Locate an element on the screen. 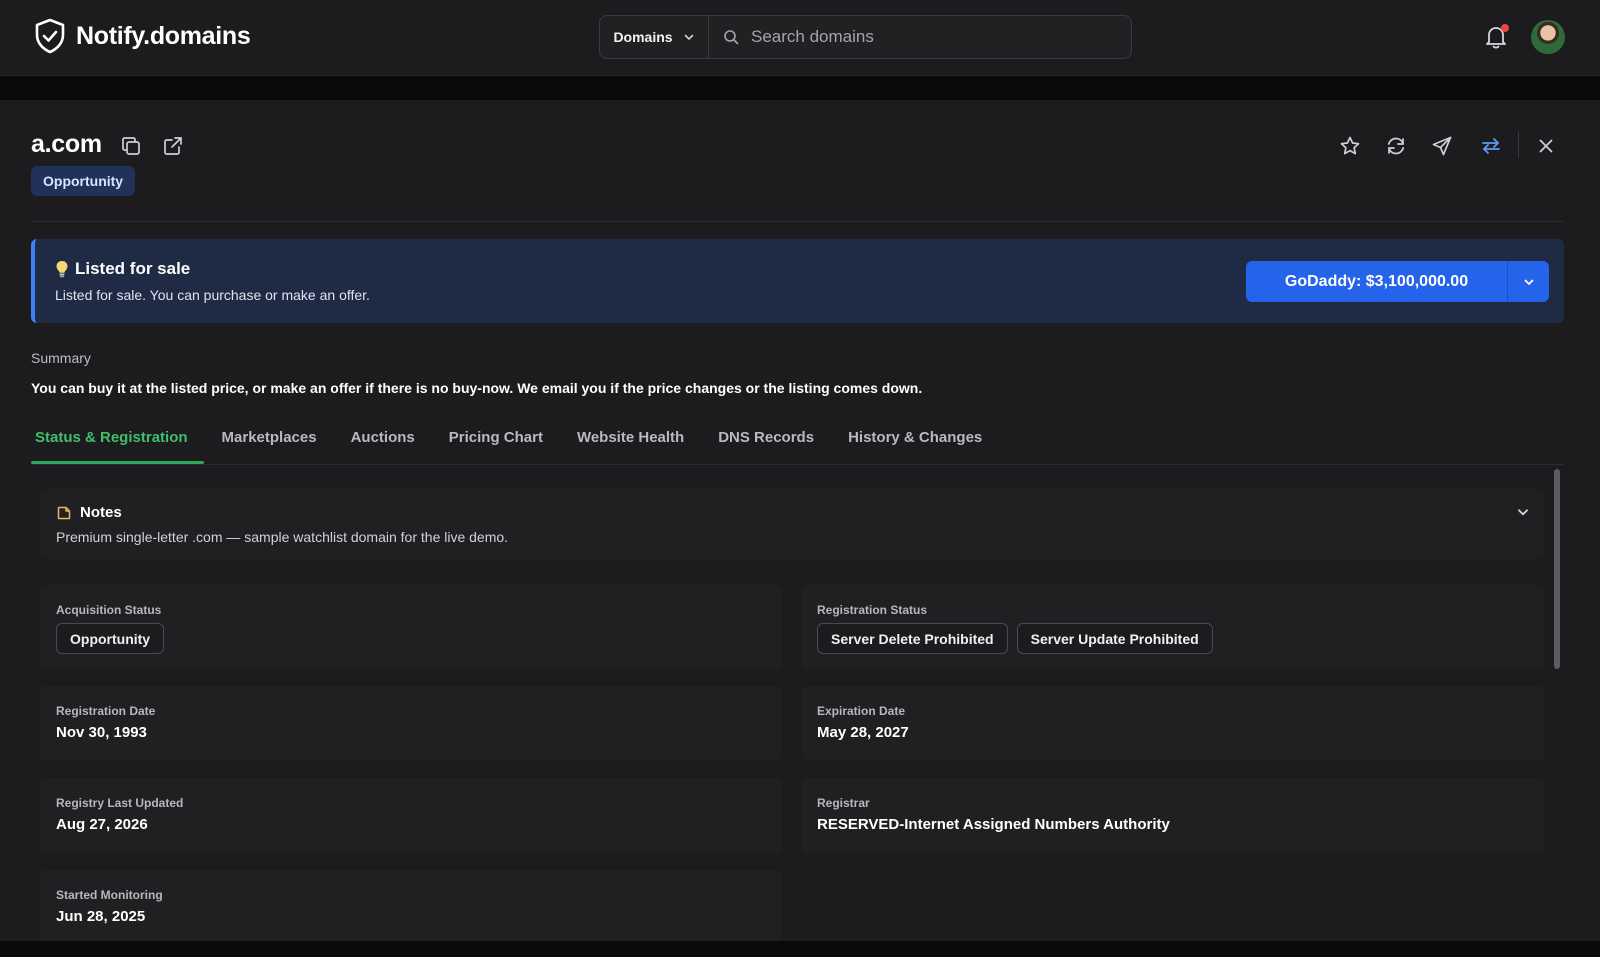 This screenshot has height=957, width=1600. sync-button is located at coordinates (1491, 146).